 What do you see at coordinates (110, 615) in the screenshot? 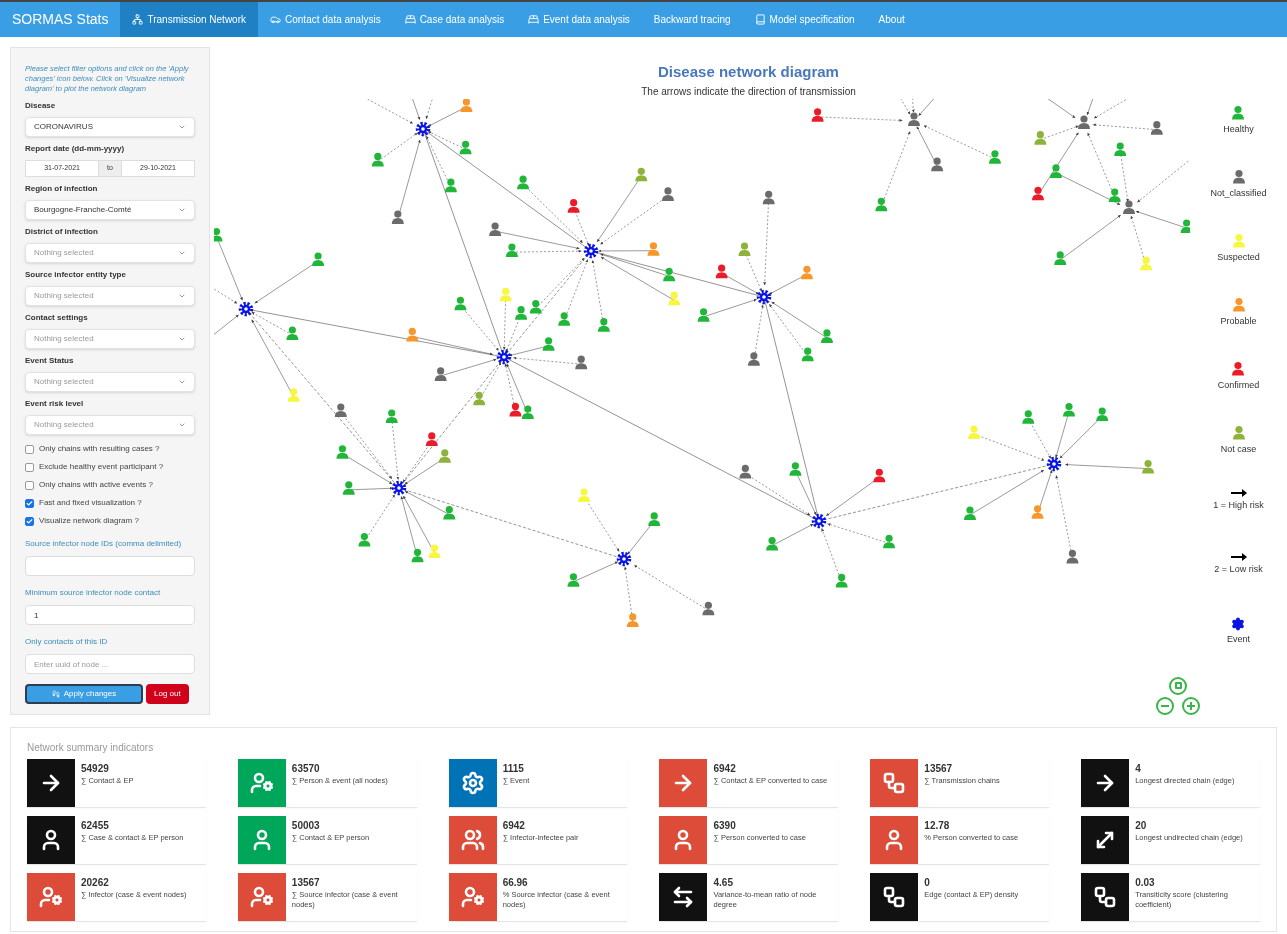
I see `text-field: 1` at bounding box center [110, 615].